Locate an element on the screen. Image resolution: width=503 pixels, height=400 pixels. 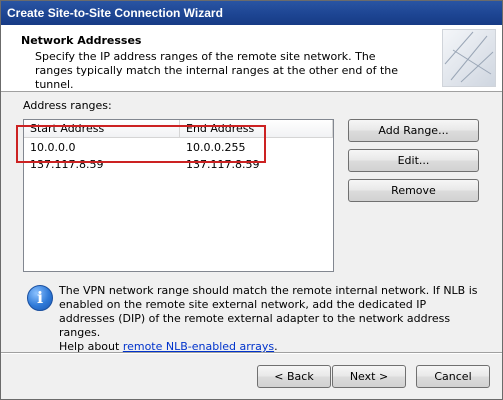
start-address-cell: 137.117.8.59 is located at coordinates (67, 164).